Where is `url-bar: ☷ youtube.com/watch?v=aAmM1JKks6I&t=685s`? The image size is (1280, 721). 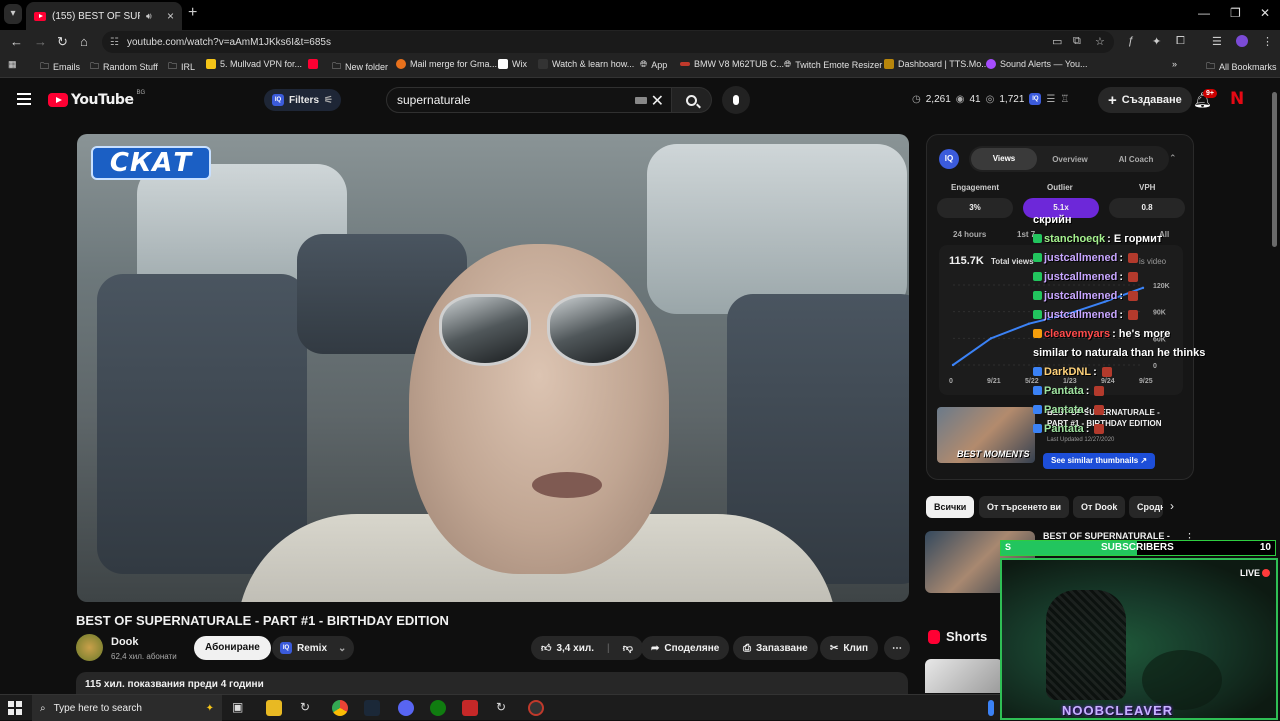
url-bar: ☷ youtube.com/watch?v=aAmM1JKks6I&t=685s is located at coordinates (608, 42).